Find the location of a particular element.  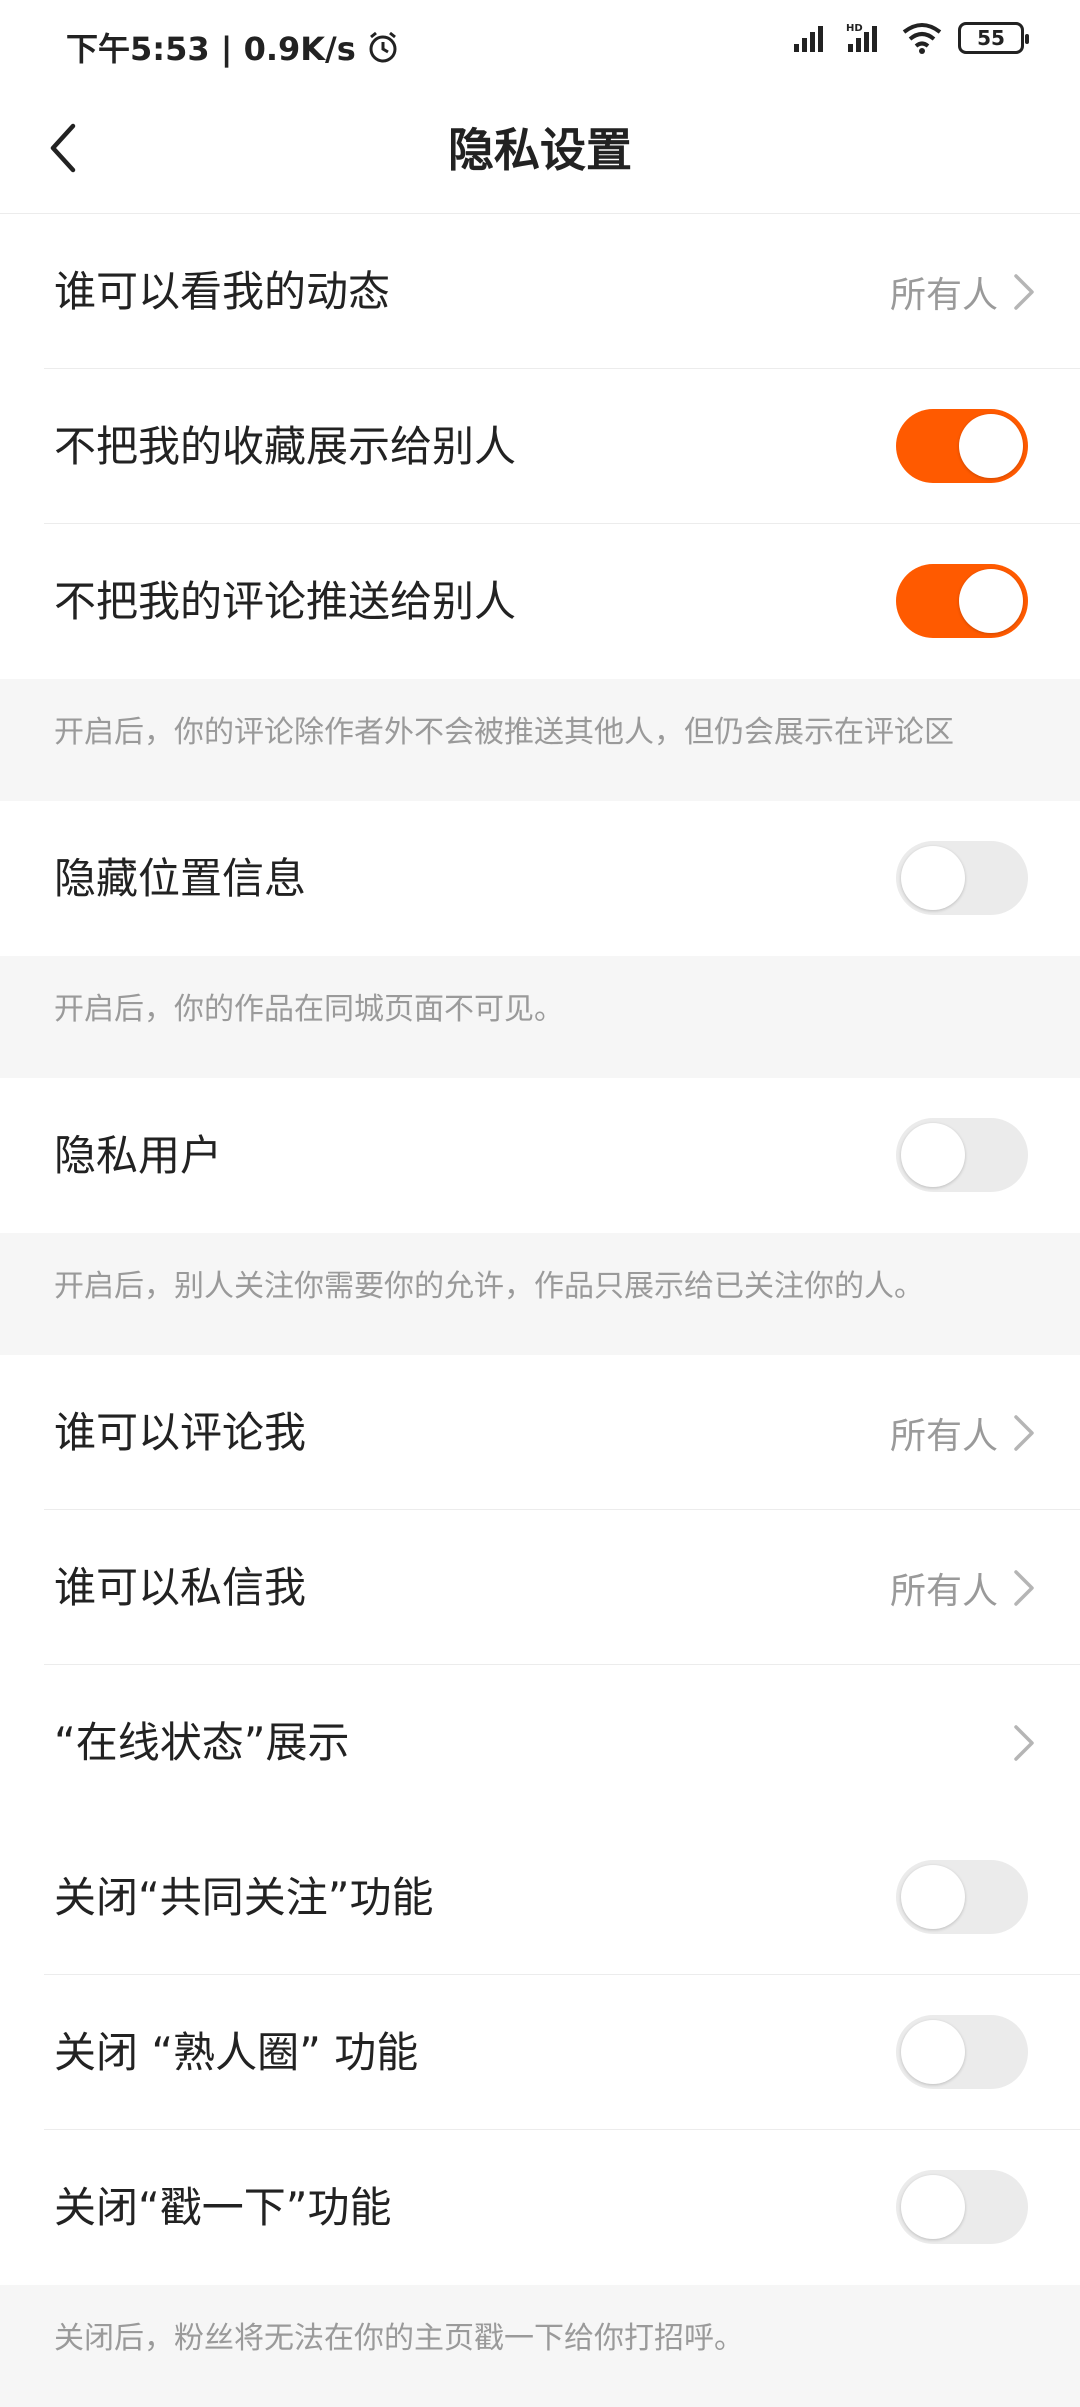

nav-bar: 隐私设置 is located at coordinates (540, 149).